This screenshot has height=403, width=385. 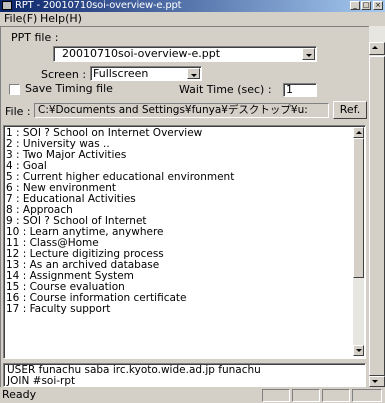 I want to click on slide-list-item: 3 : Two Major Activities, so click(x=184, y=155).